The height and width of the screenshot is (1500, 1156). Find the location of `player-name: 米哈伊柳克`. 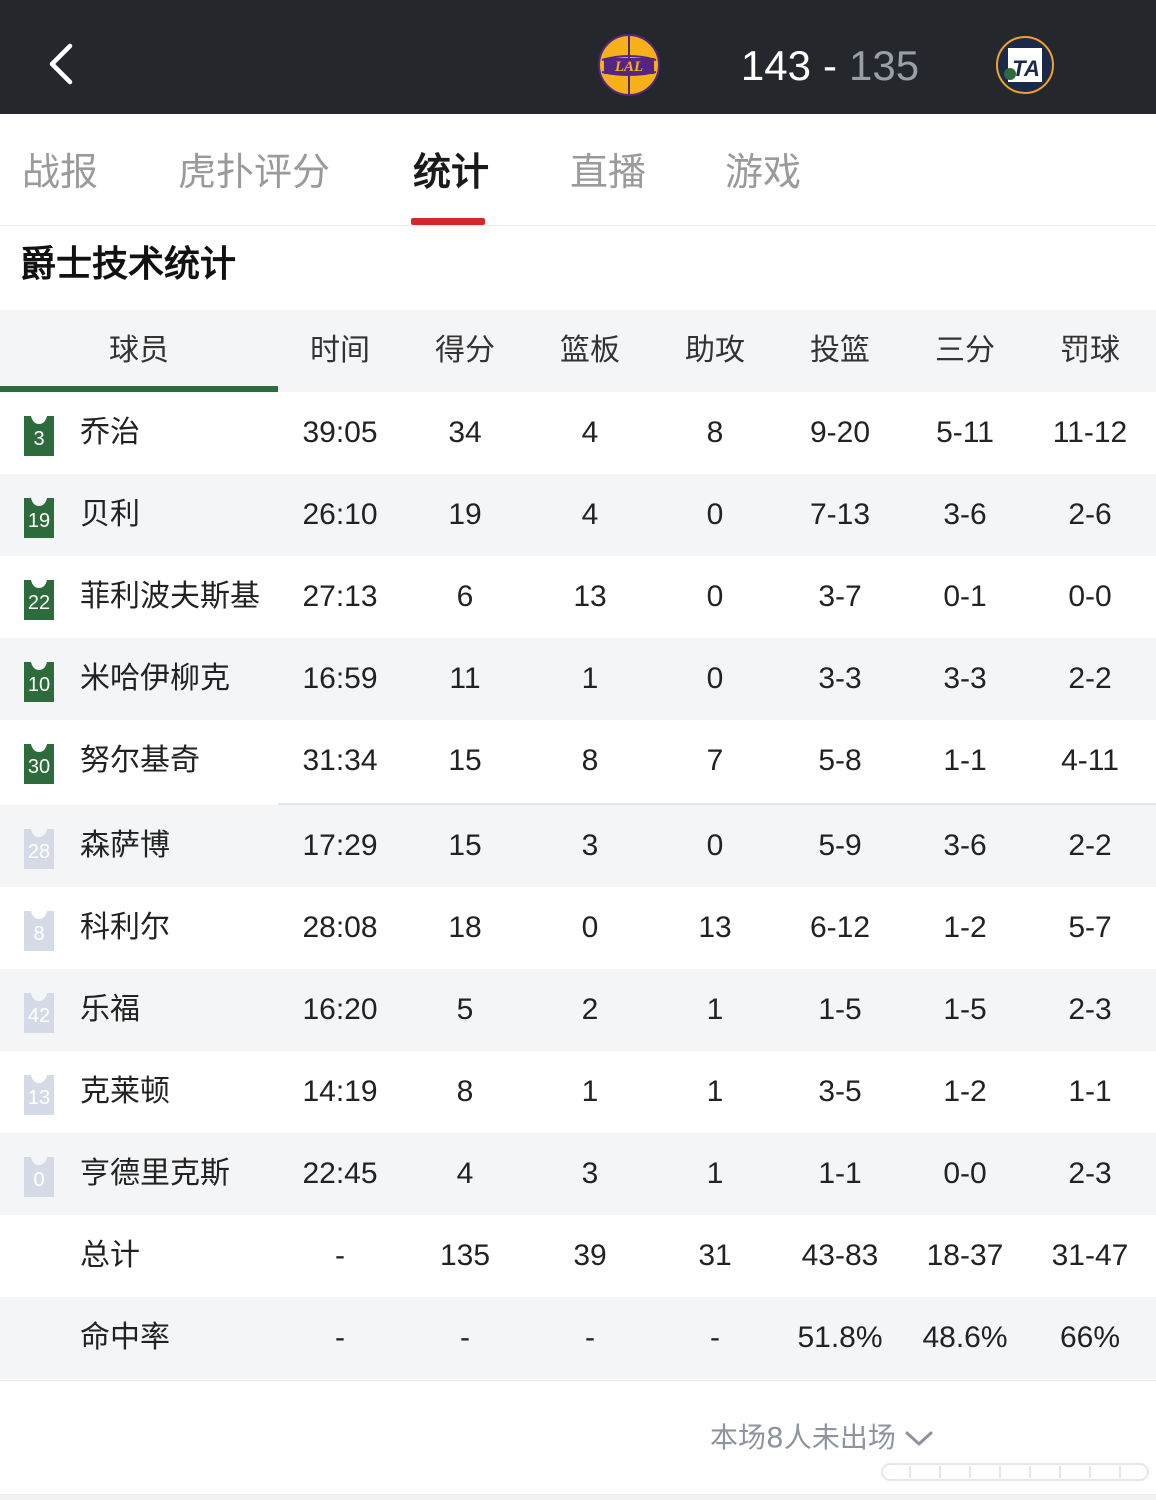

player-name: 米哈伊柳克 is located at coordinates (155, 679).